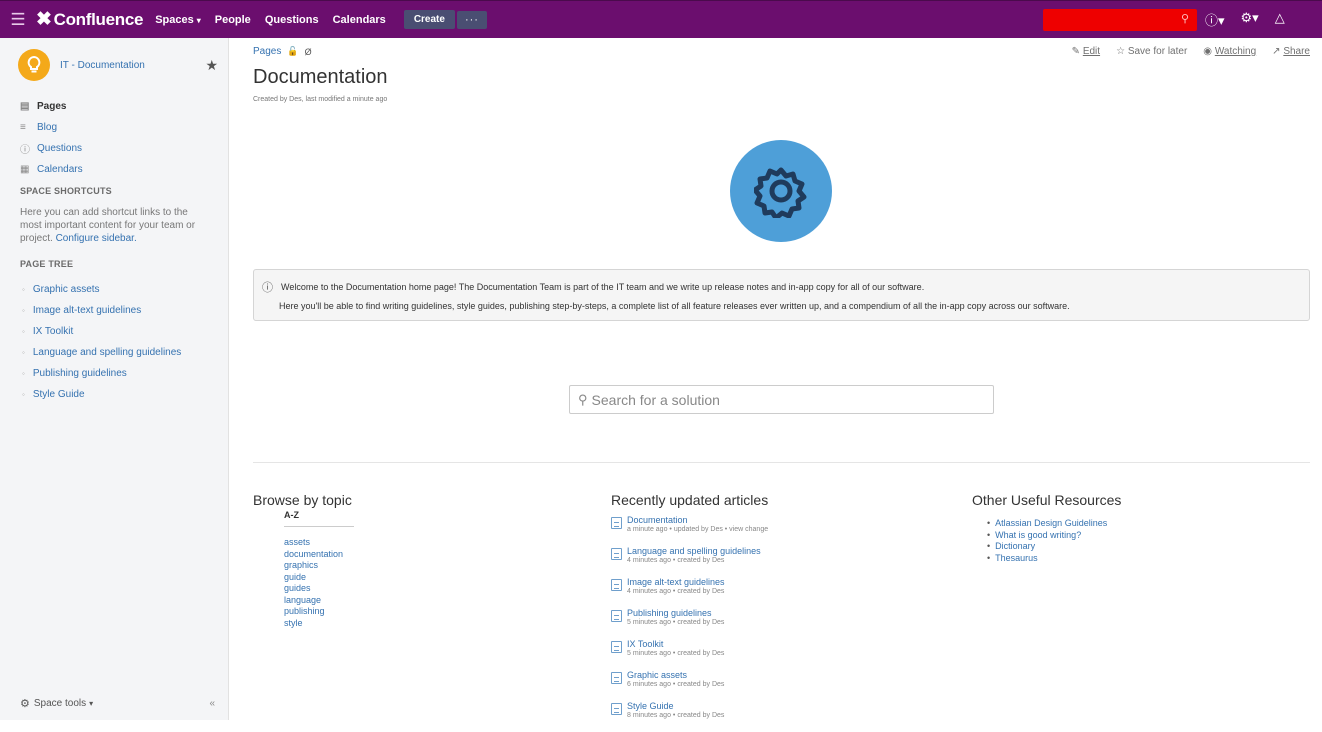 This screenshot has width=1322, height=732. What do you see at coordinates (1229, 51) in the screenshot?
I see `watching-button: ◉ Watching` at bounding box center [1229, 51].